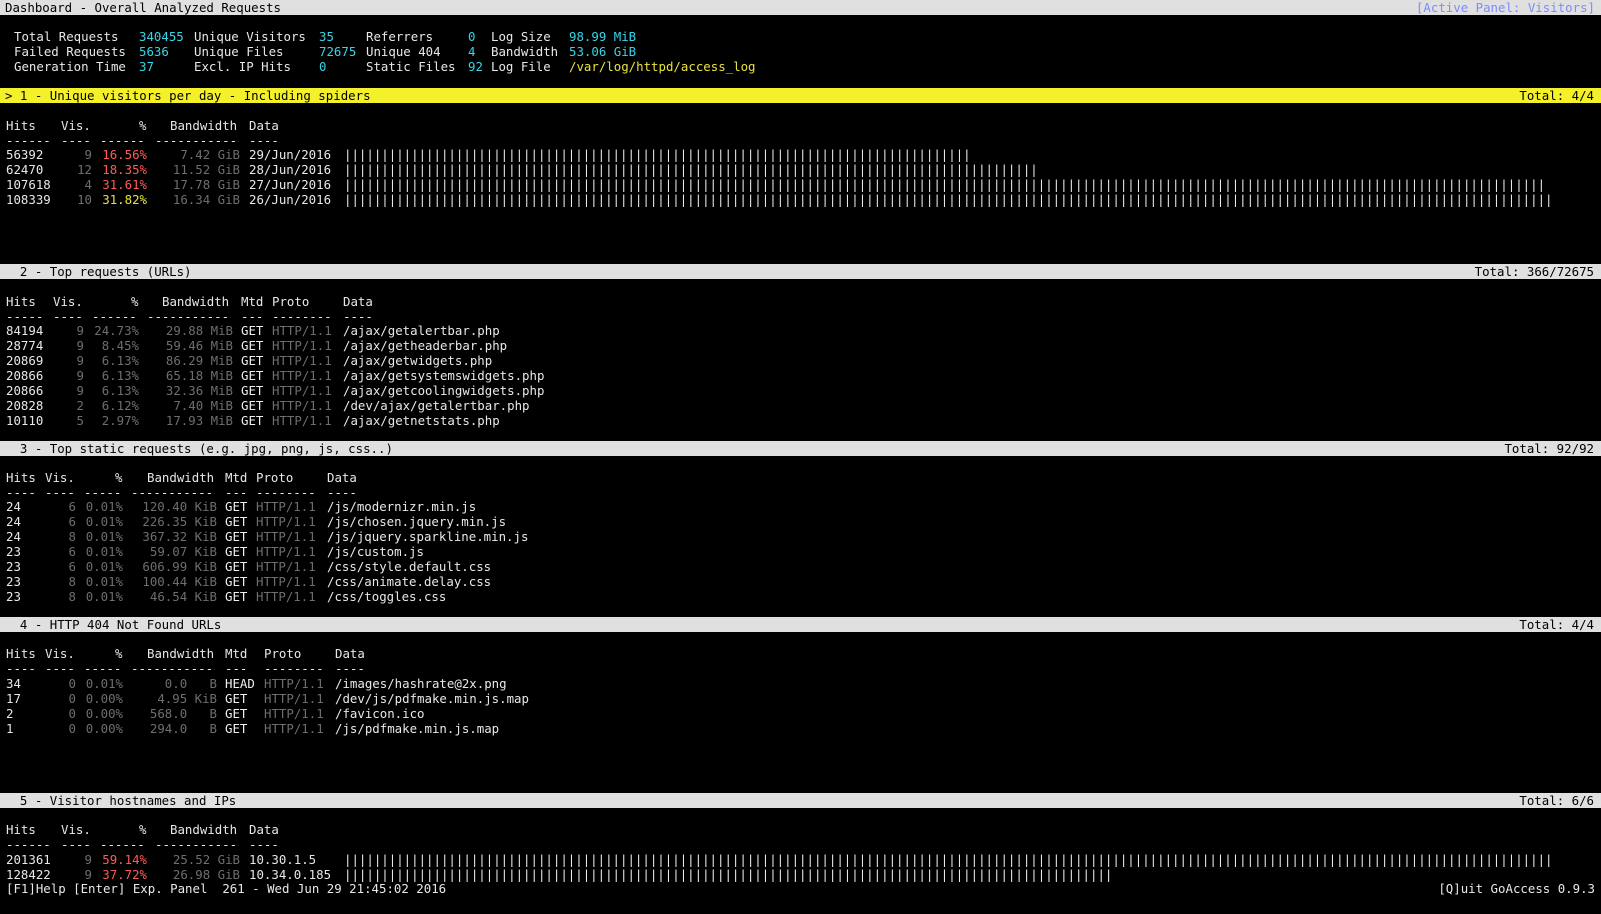  What do you see at coordinates (72, 728) in the screenshot?
I see `row-visitors: 0` at bounding box center [72, 728].